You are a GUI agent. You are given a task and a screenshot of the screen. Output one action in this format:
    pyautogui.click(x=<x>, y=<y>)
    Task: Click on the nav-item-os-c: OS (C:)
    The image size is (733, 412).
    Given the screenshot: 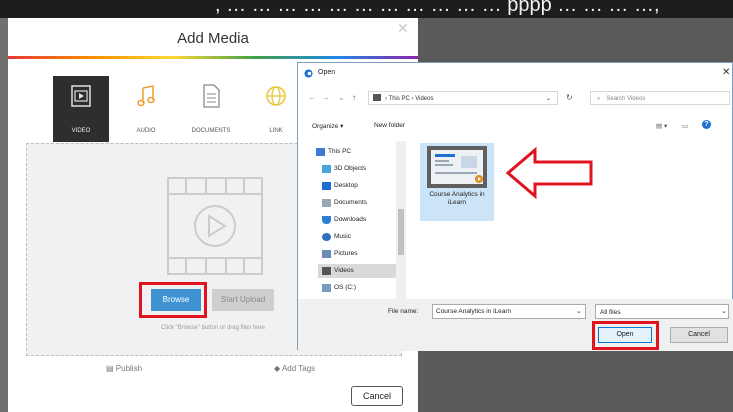 What is the action you would take?
    pyautogui.click(x=360, y=288)
    